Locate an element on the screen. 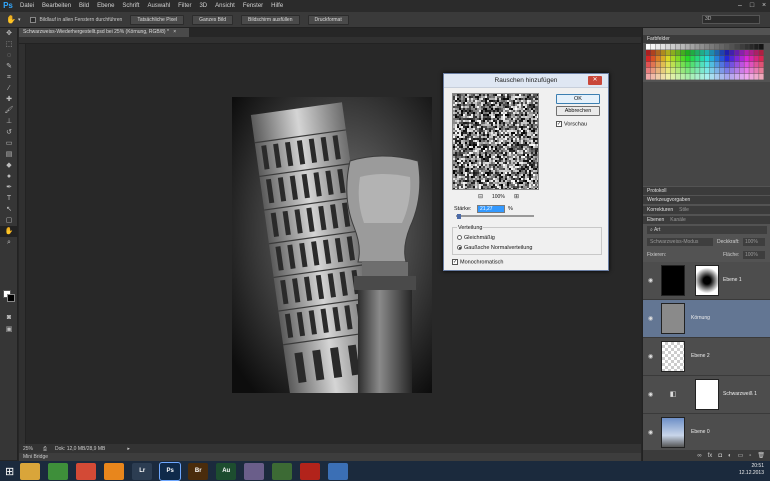  adjustment-icon: ◐ is located at coordinates (730, 456).